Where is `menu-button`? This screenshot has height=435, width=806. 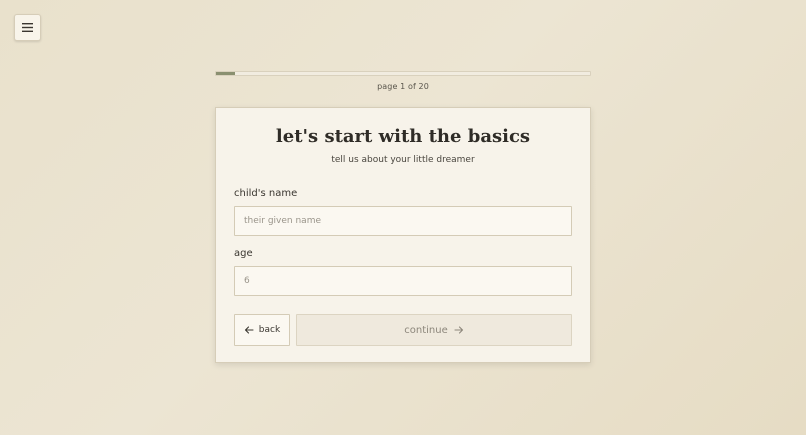 menu-button is located at coordinates (27, 27).